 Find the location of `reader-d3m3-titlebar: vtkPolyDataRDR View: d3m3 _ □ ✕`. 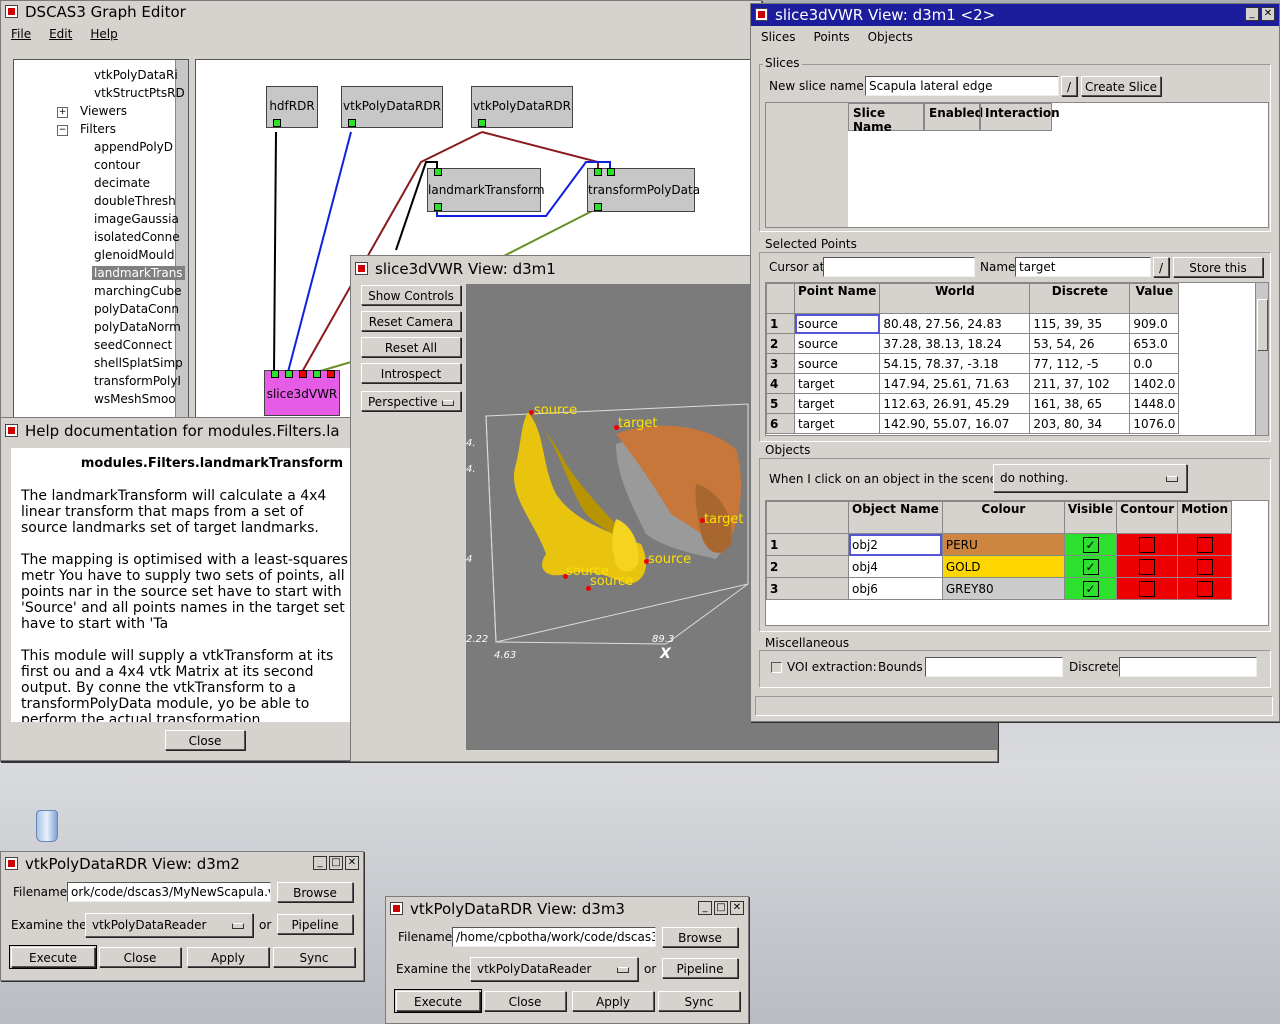

reader-d3m3-titlebar: vtkPolyDataRDR View: d3m3 _ □ ✕ is located at coordinates (567, 909).